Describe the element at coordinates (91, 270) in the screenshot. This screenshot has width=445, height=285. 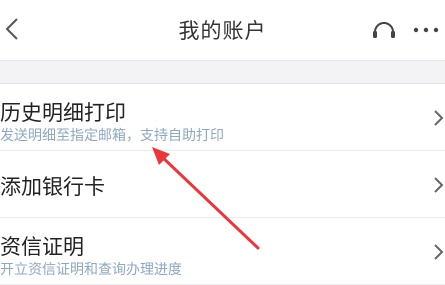
I see `menu-item-subtitle: 开立资信证明和查询办理进度` at that location.